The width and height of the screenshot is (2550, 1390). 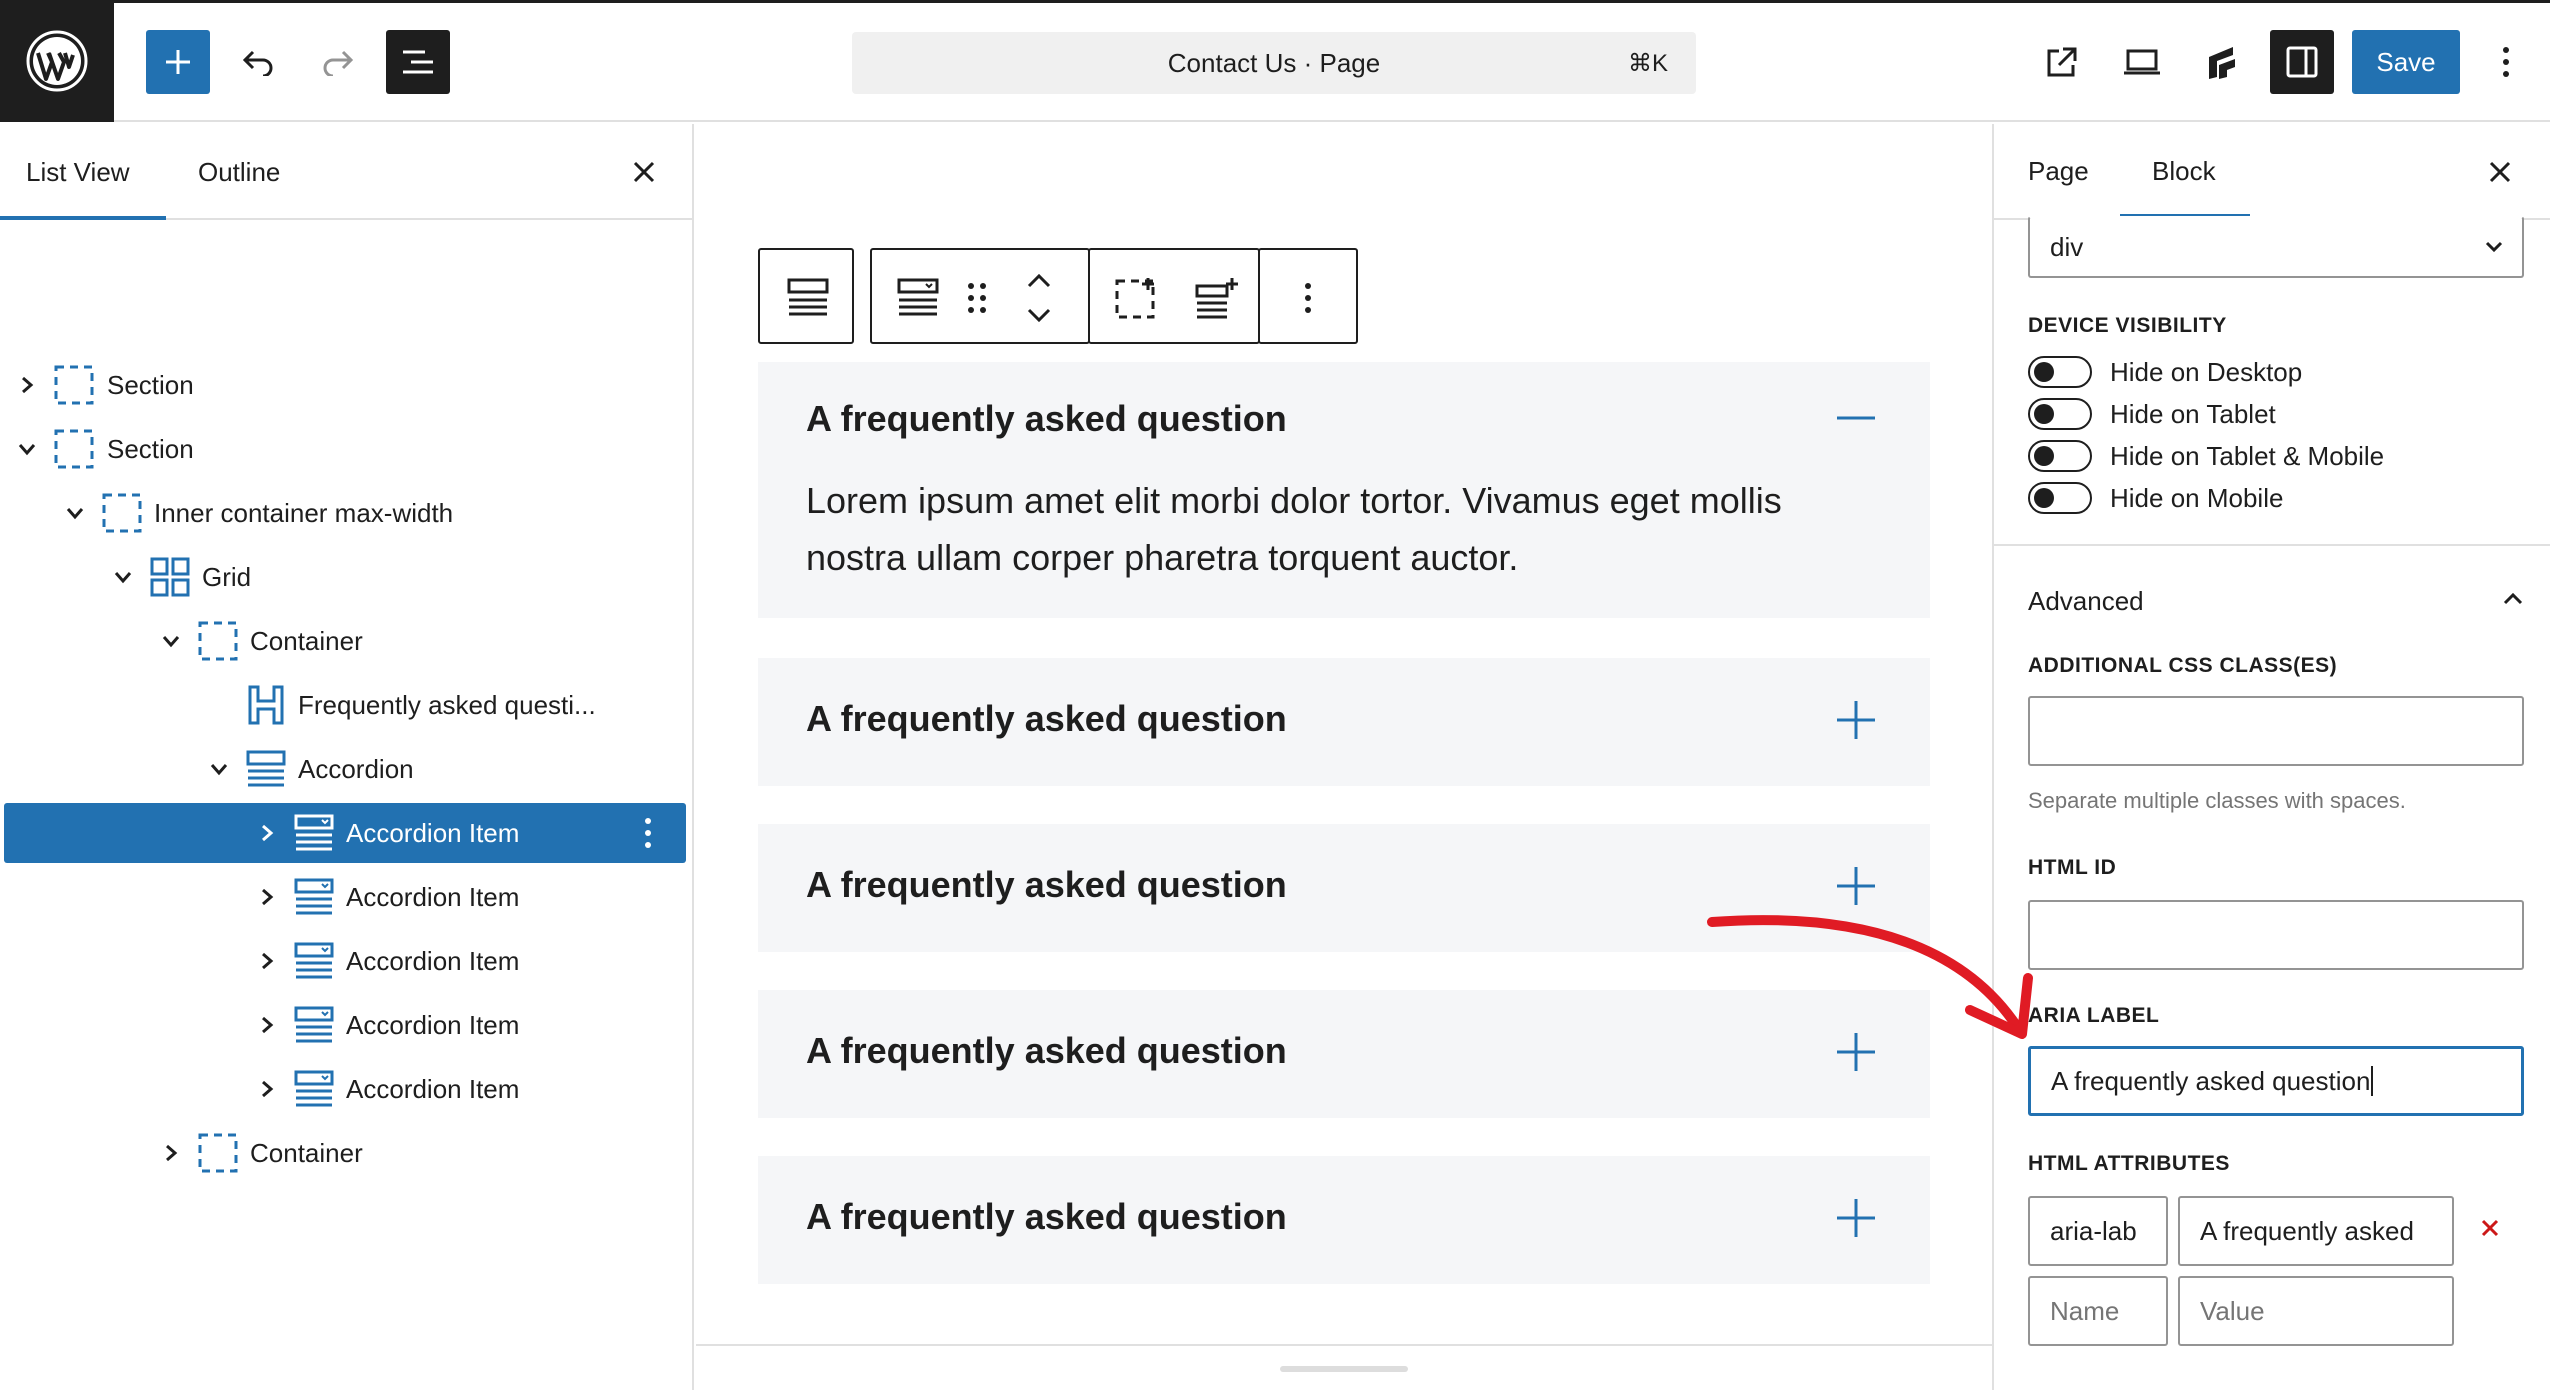 What do you see at coordinates (57, 61) in the screenshot?
I see `wordpress-logo-icon` at bounding box center [57, 61].